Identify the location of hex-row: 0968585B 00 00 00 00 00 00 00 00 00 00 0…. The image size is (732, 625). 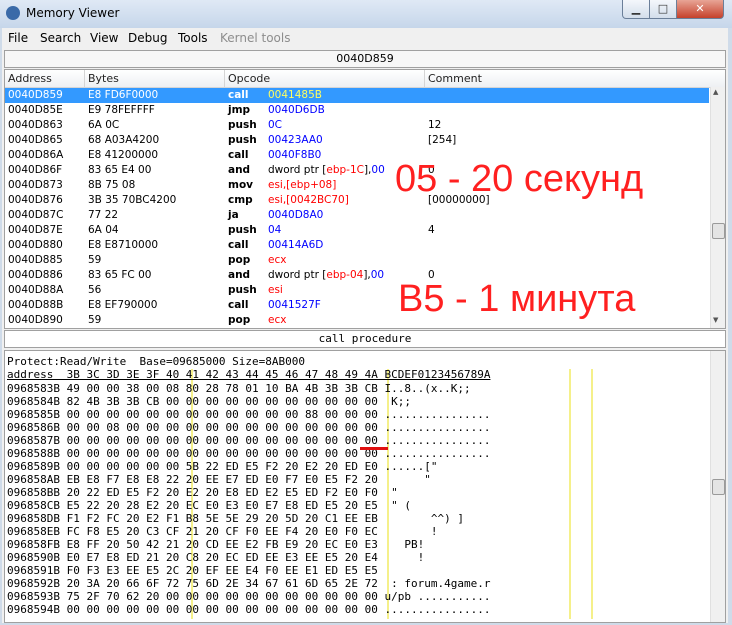
(248, 414).